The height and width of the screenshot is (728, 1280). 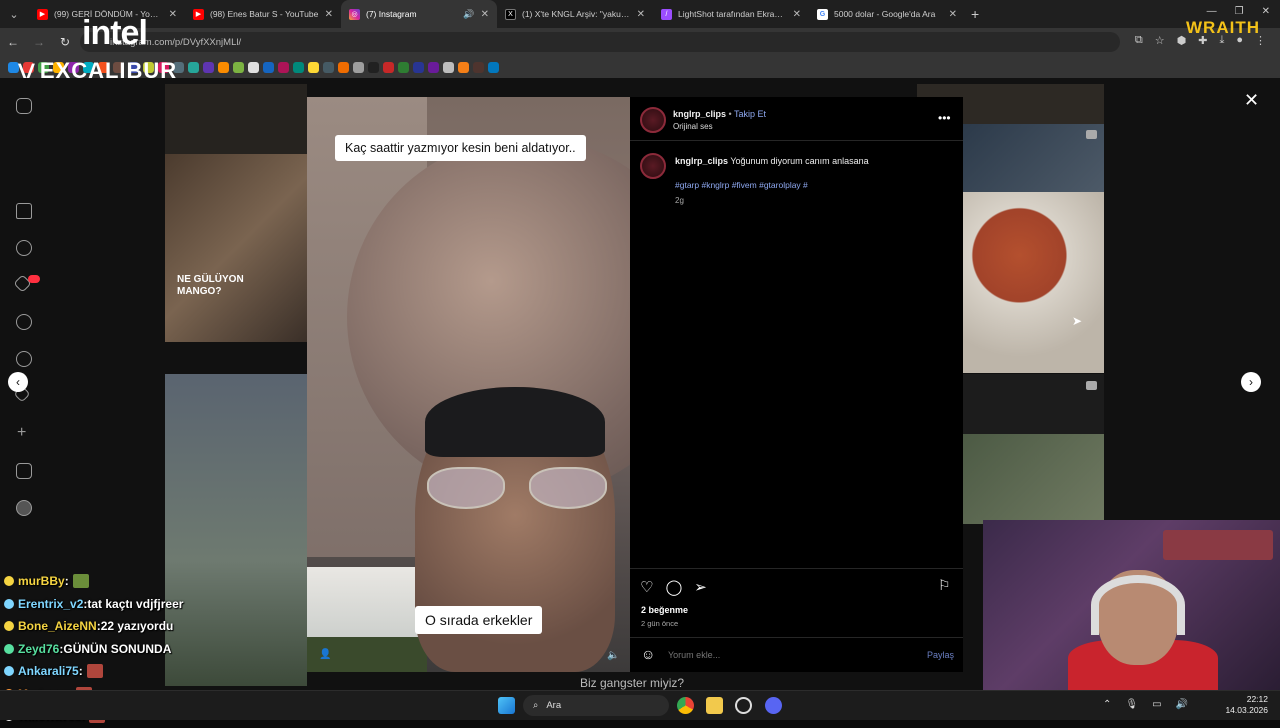 I want to click on audio-label: Orijinal ses, so click(x=693, y=126).